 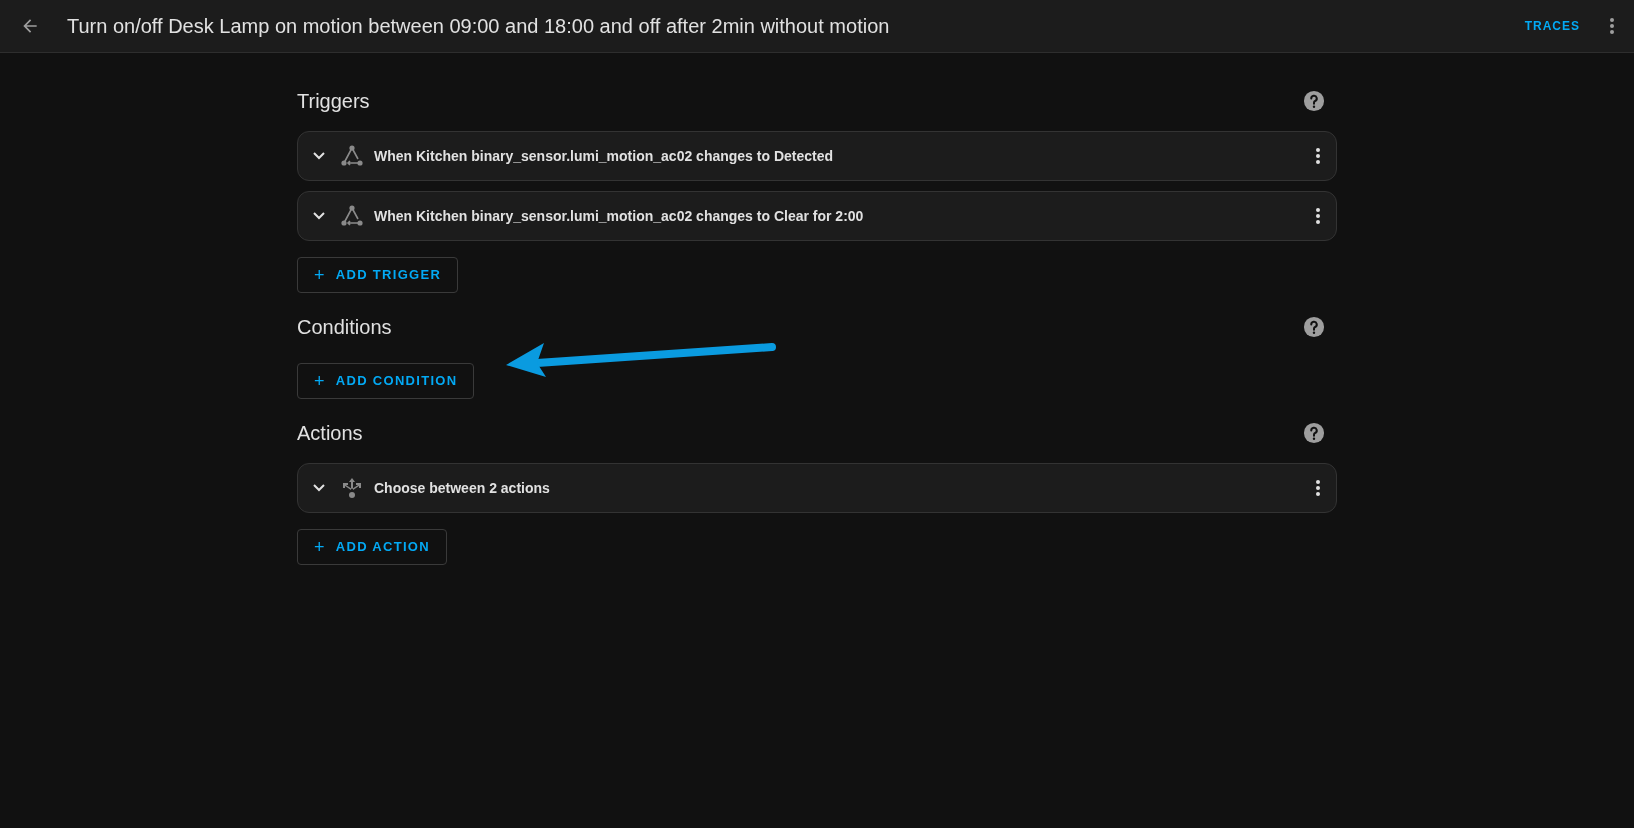 What do you see at coordinates (386, 381) in the screenshot?
I see `add-button: + ADD CONDITION` at bounding box center [386, 381].